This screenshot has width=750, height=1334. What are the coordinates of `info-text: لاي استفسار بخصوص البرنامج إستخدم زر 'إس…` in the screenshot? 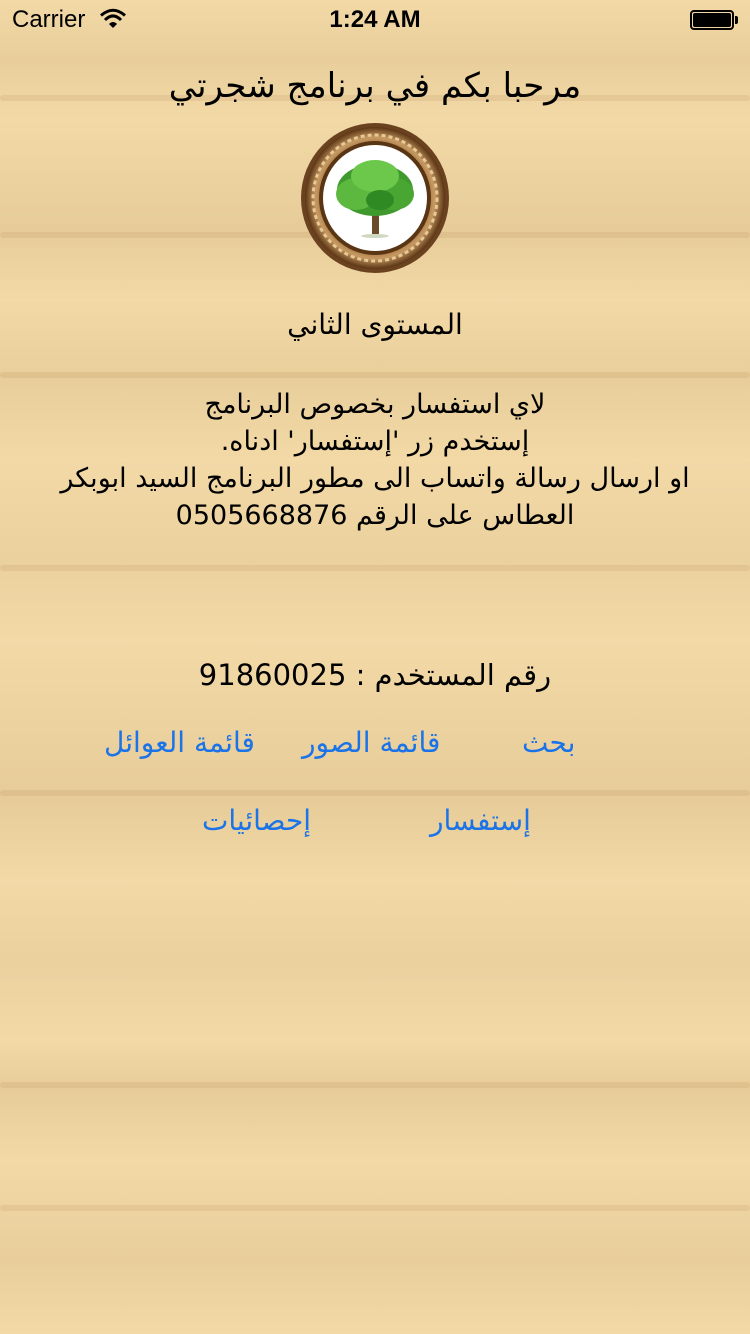 It's located at (375, 460).